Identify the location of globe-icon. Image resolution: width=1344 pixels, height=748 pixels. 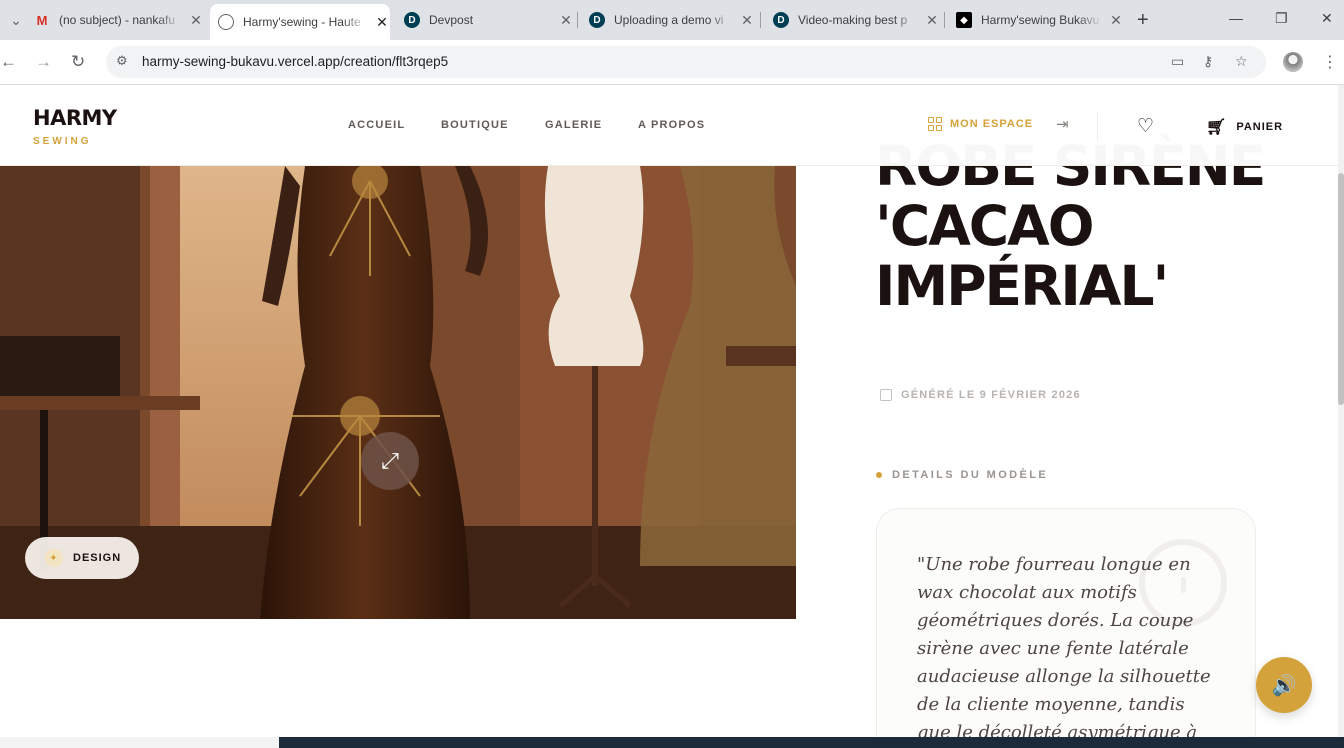
(226, 22).